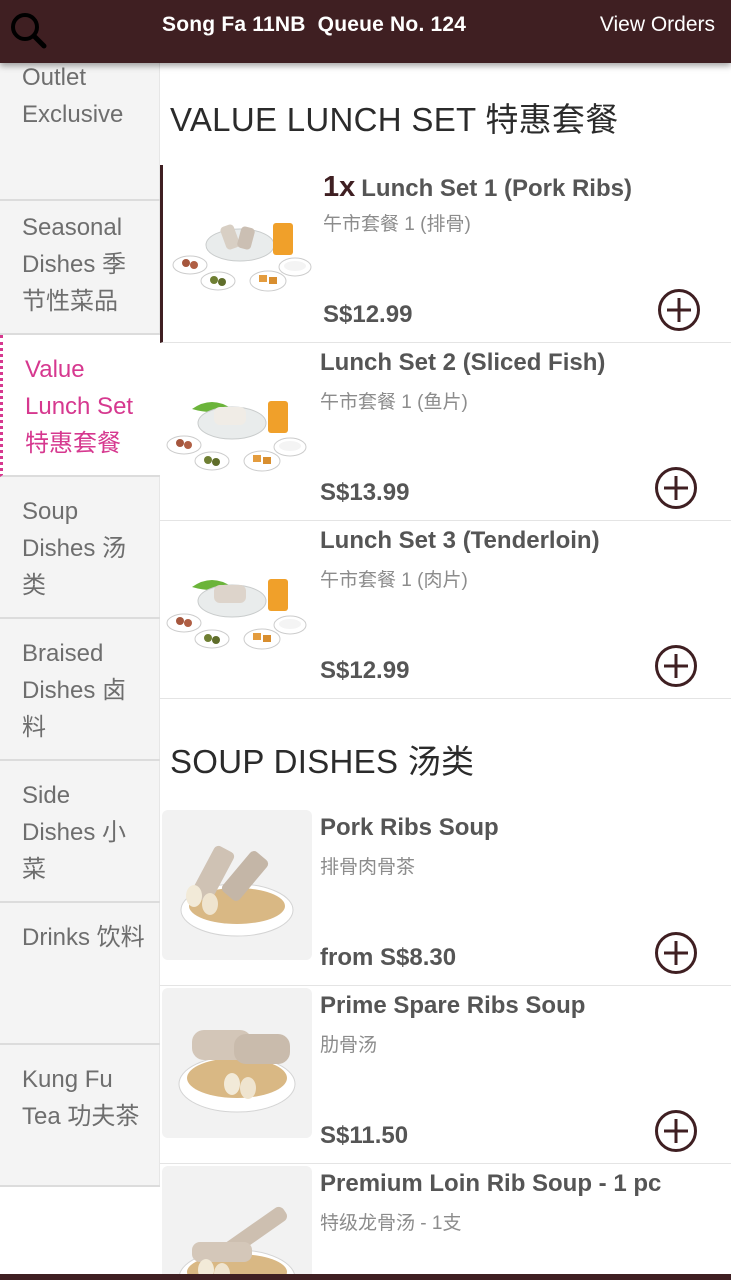  I want to click on item-name: Lunch Set 3 (Tenderloin), so click(460, 540).